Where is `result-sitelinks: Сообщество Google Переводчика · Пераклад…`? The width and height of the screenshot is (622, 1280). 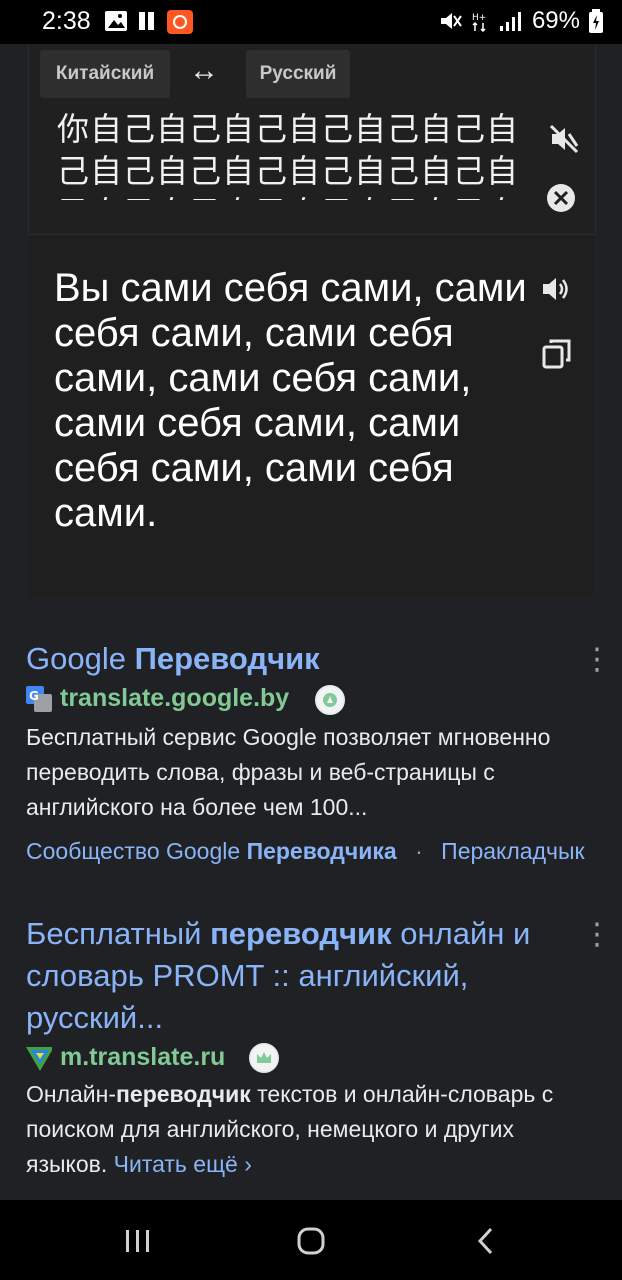 result-sitelinks: Сообщество Google Переводчика · Пераклад… is located at coordinates (305, 851).